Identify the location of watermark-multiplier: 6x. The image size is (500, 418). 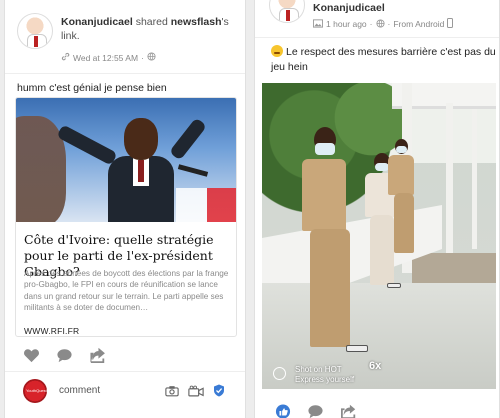
(375, 366).